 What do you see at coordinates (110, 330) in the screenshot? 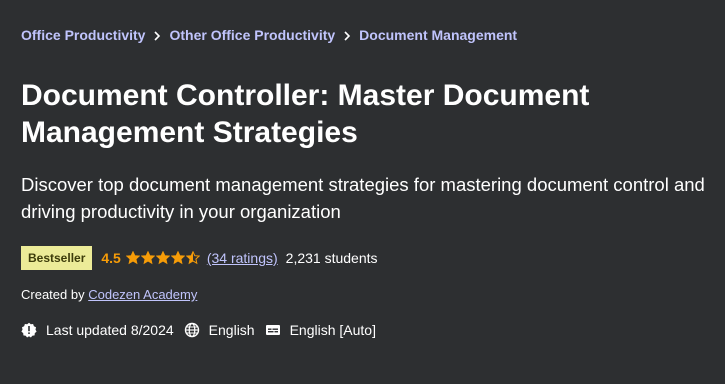
I see `last-updated-text: Last updated 8/2024` at bounding box center [110, 330].